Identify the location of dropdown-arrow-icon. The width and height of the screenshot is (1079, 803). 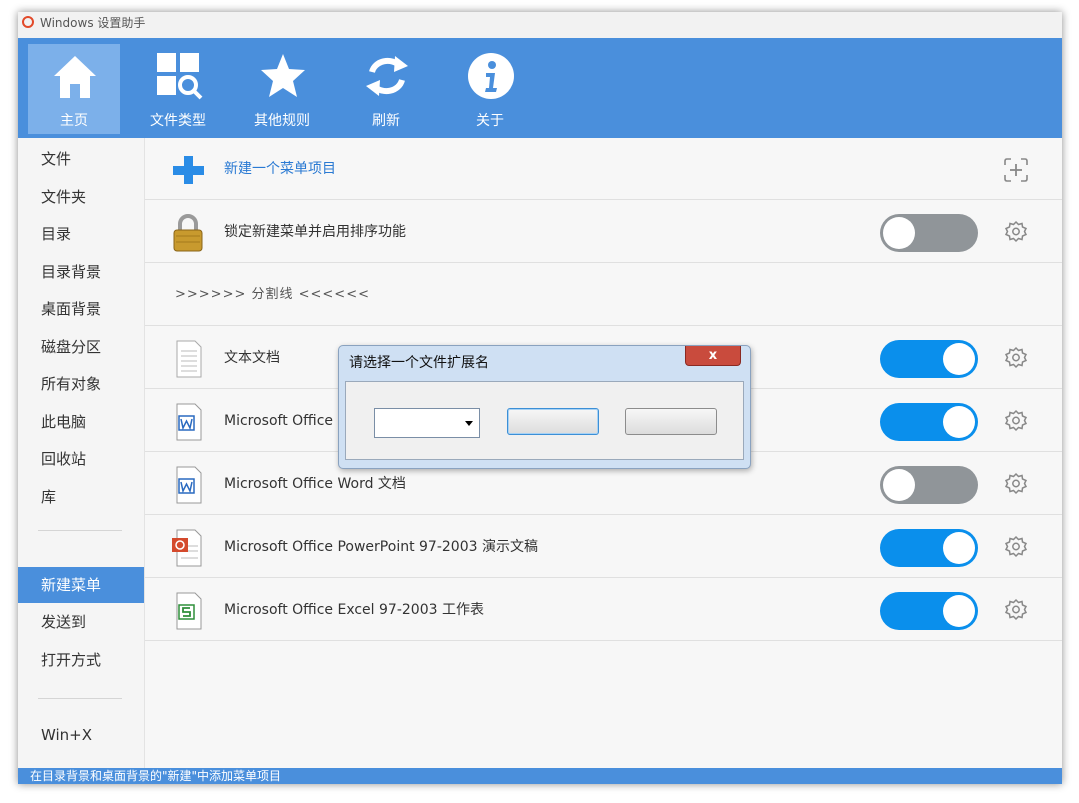
(469, 423).